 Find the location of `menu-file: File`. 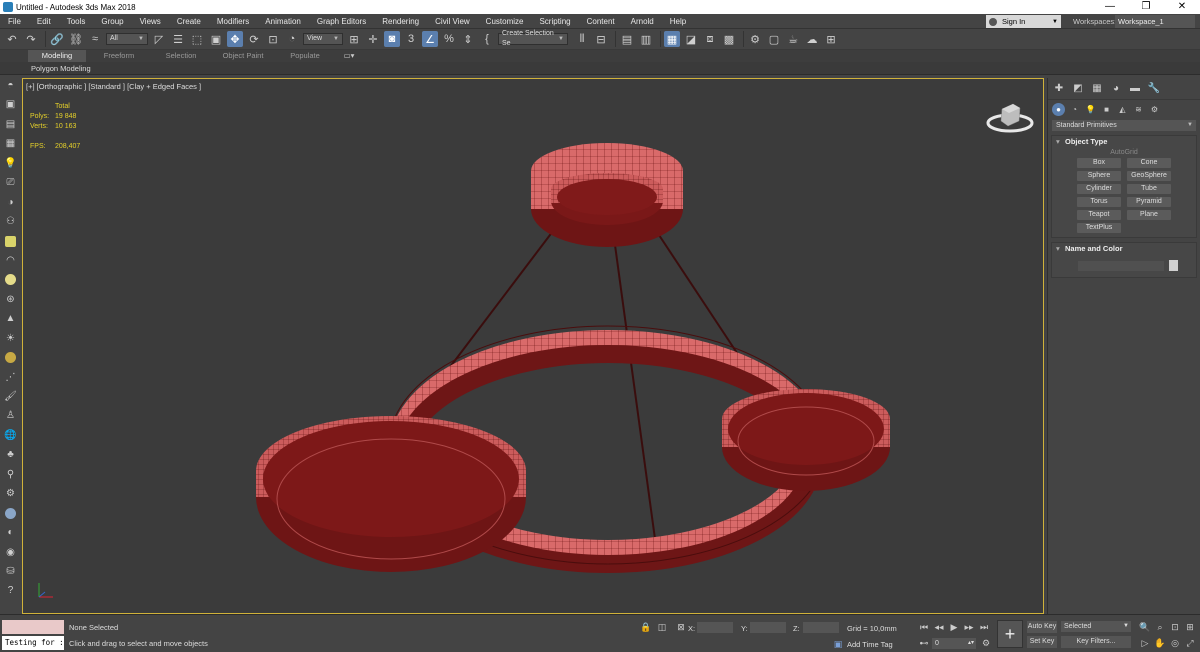

menu-file: File is located at coordinates (14, 21).